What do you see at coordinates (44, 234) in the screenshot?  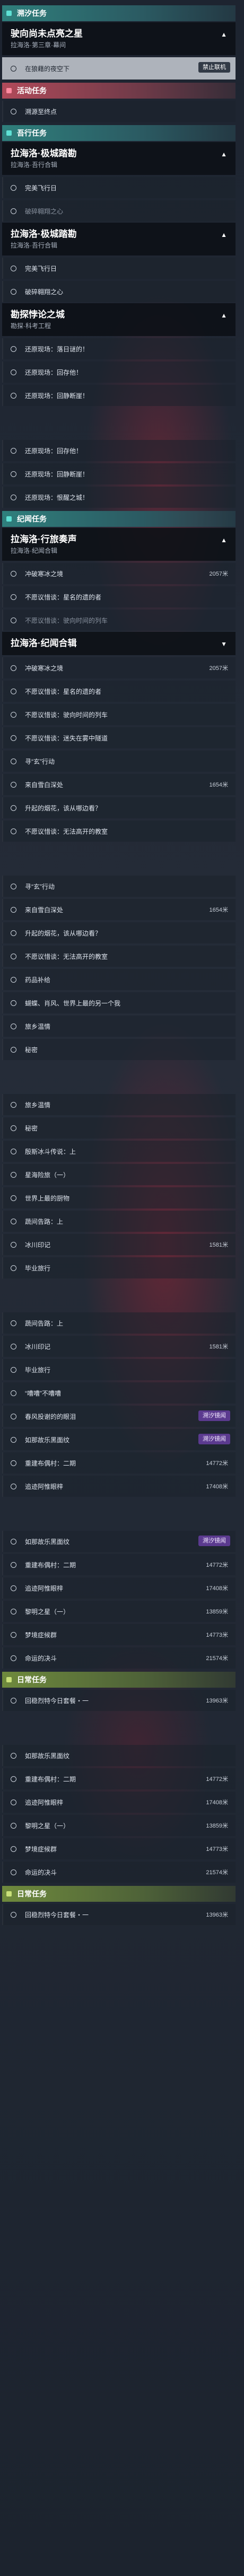 I see `chapter-title: 拉海洛·极城踏勘` at bounding box center [44, 234].